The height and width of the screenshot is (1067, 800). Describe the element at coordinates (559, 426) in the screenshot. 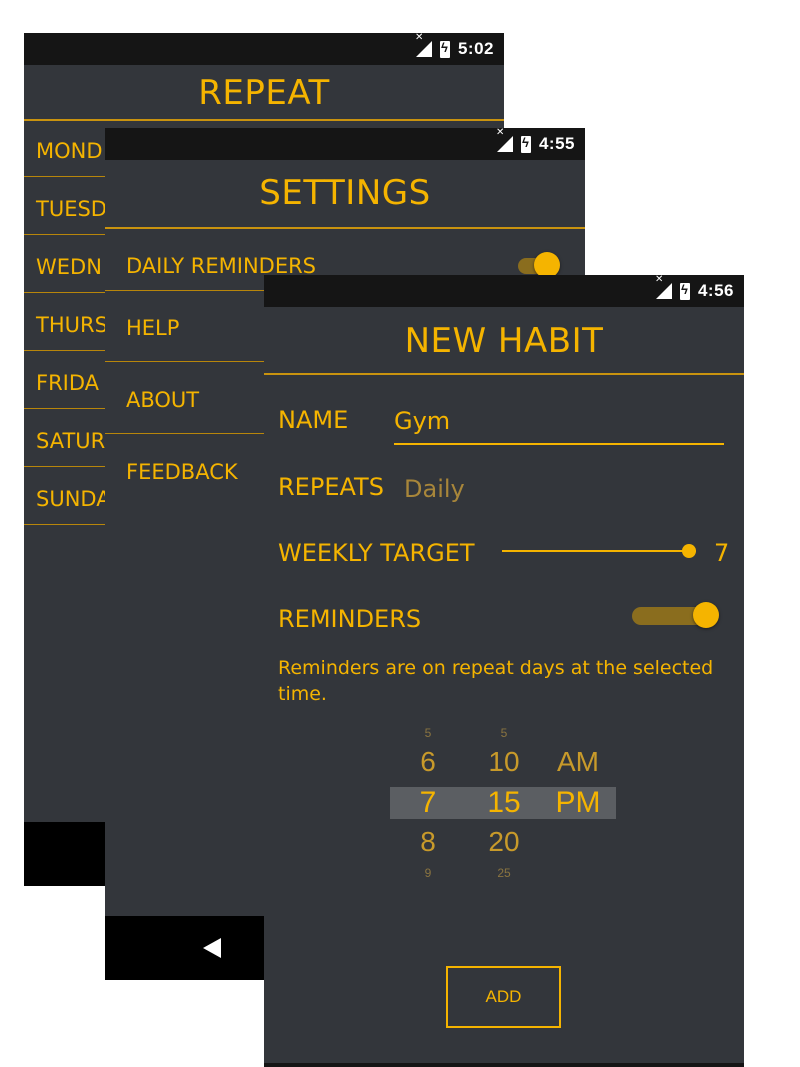

I see `name-input: Gym` at that location.